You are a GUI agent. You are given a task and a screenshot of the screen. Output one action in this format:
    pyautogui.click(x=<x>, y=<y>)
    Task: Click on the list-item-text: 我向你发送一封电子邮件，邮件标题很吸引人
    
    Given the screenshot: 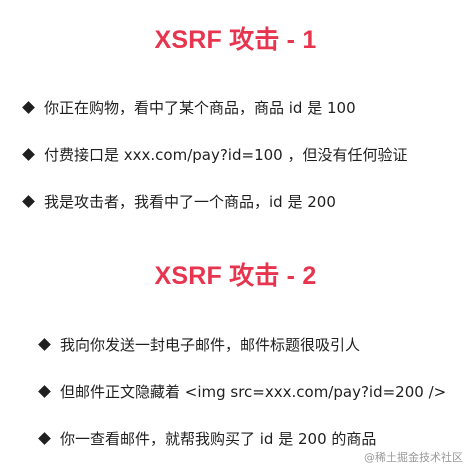 What is the action you would take?
    pyautogui.click(x=210, y=344)
    